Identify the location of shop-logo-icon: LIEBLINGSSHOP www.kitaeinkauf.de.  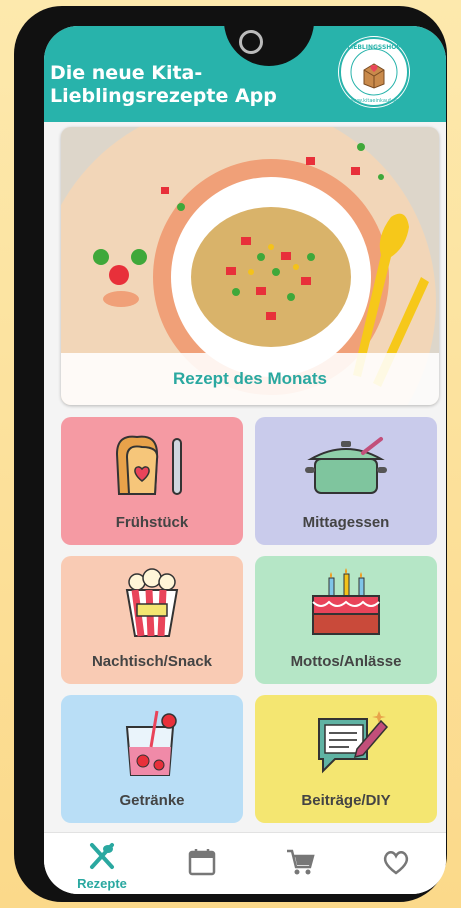
(374, 72).